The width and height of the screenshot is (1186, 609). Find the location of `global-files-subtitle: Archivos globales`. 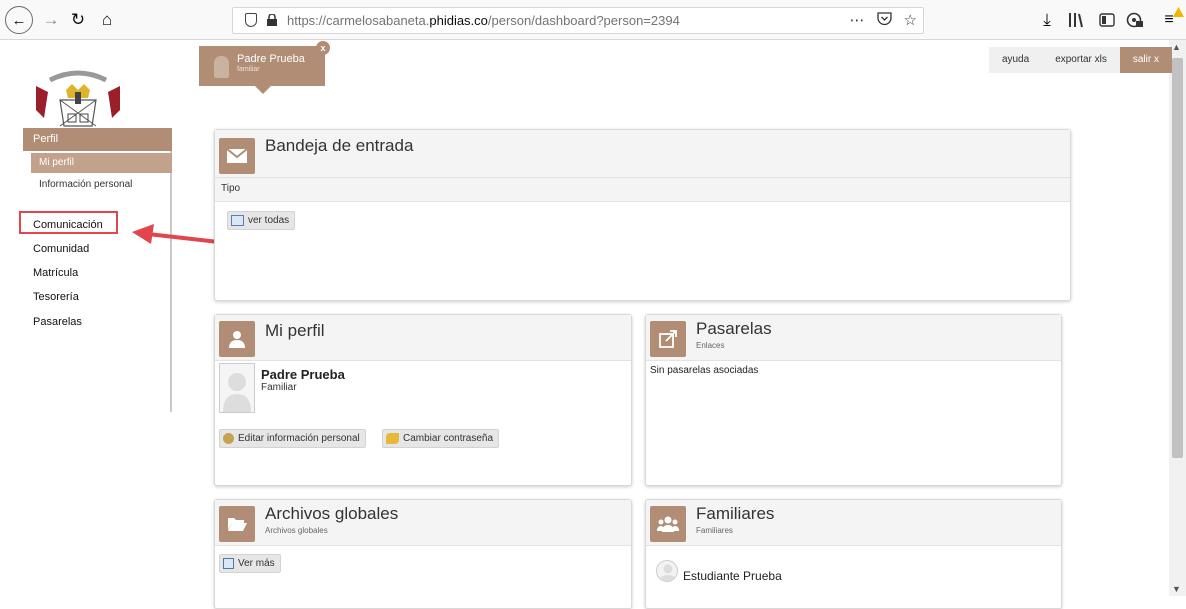

global-files-subtitle: Archivos globales is located at coordinates (296, 530).